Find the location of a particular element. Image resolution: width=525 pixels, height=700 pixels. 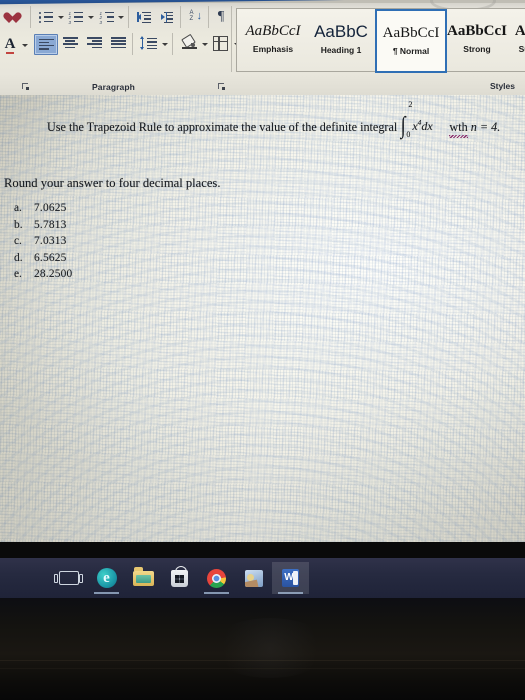

bezel-highlight-line is located at coordinates (262, 660).